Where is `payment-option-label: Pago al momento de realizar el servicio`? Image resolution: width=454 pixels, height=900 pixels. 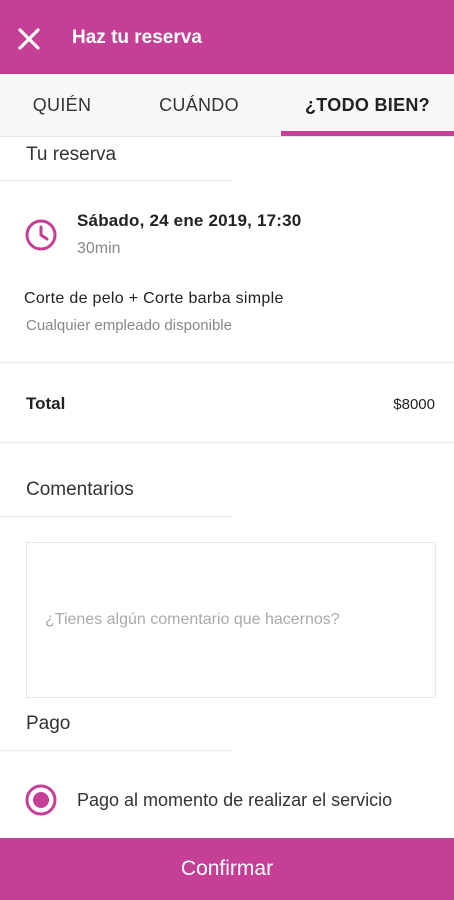 payment-option-label: Pago al momento de realizar el servicio is located at coordinates (234, 800).